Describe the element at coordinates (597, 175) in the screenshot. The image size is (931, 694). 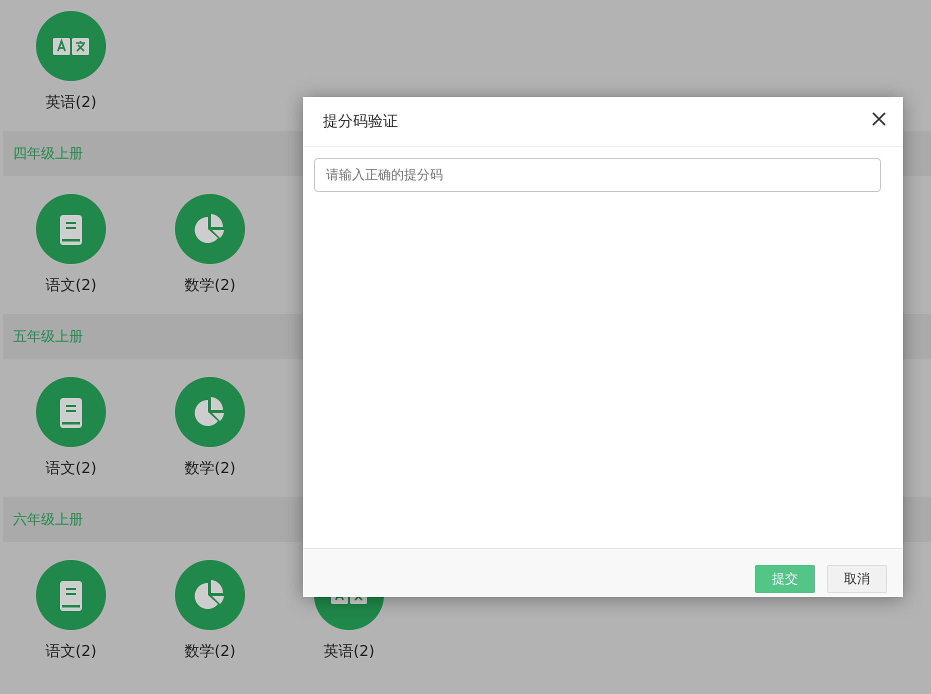
I see `input-field: 请输入正确的提分码` at that location.